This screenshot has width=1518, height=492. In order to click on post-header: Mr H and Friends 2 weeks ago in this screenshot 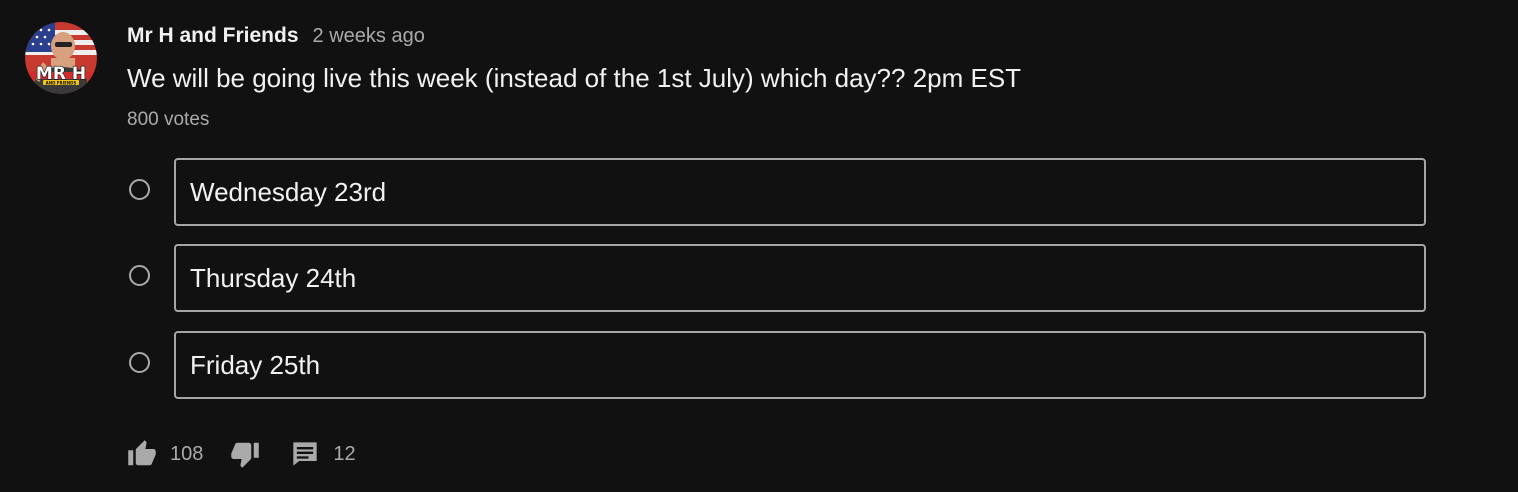, I will do `click(276, 38)`.